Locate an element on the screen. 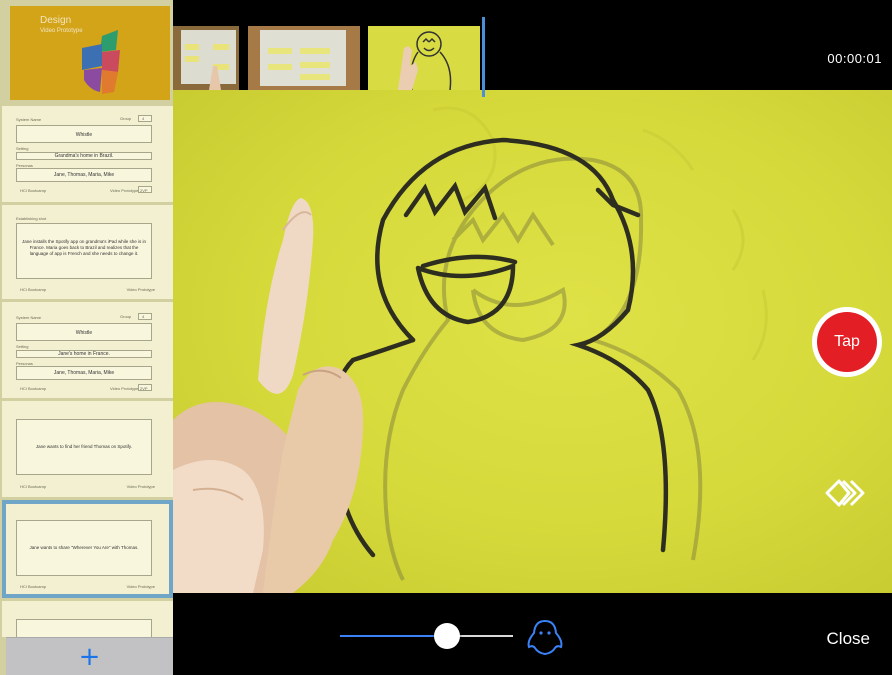 Image resolution: width=892 pixels, height=675 pixels. tap-label: Tap is located at coordinates (847, 342).